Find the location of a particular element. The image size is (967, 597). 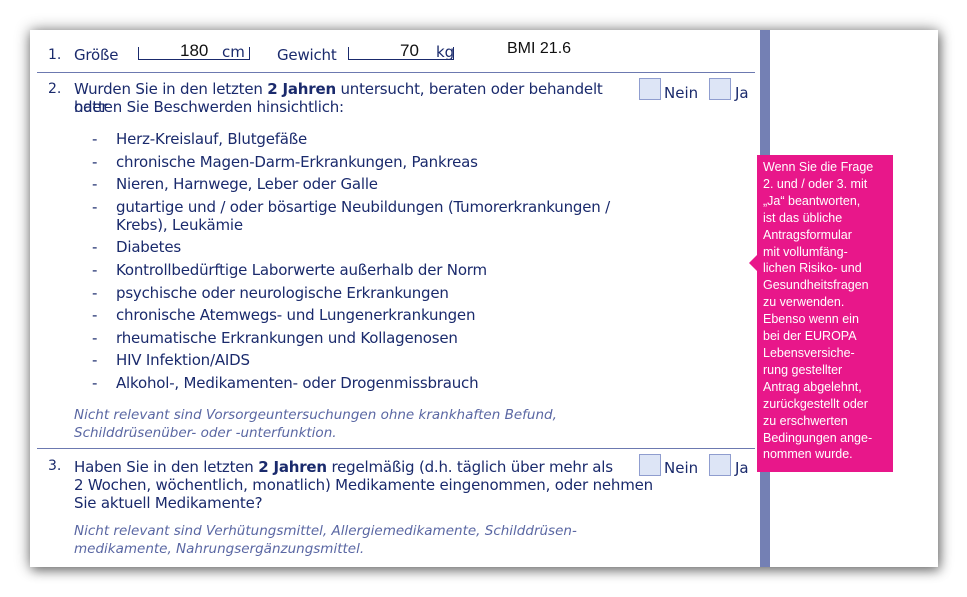

list-item: - HIV Infektion/AIDS is located at coordinates (171, 360).